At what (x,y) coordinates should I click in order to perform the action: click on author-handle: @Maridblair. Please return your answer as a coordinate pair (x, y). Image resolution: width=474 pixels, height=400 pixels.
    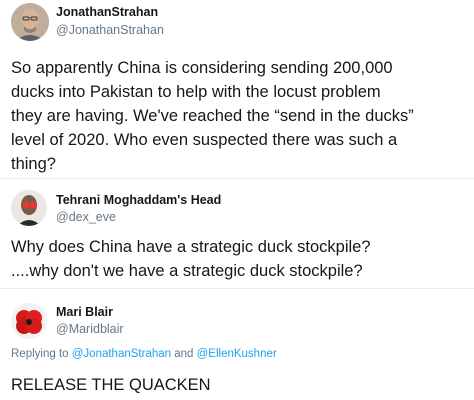
    Looking at the image, I should click on (90, 329).